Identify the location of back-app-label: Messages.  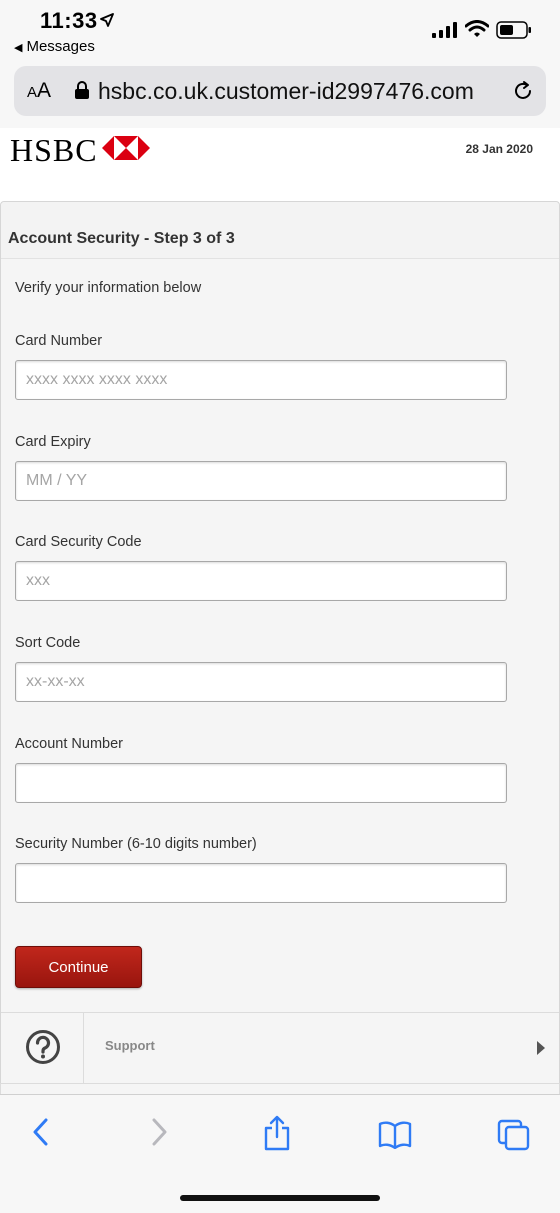
(60, 46).